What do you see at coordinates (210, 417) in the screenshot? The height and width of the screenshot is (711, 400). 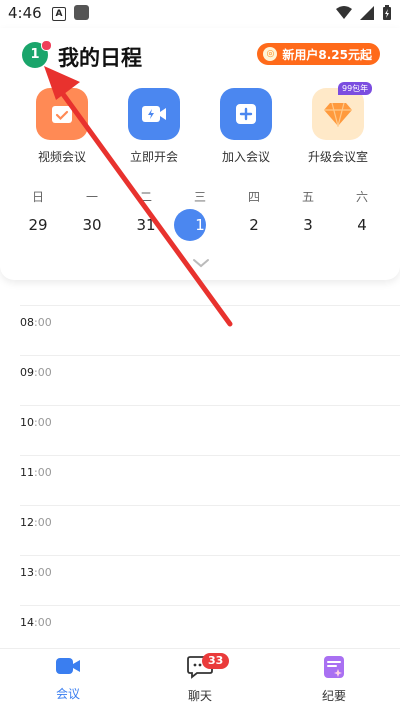 I see `time-slot: 10:00` at bounding box center [210, 417].